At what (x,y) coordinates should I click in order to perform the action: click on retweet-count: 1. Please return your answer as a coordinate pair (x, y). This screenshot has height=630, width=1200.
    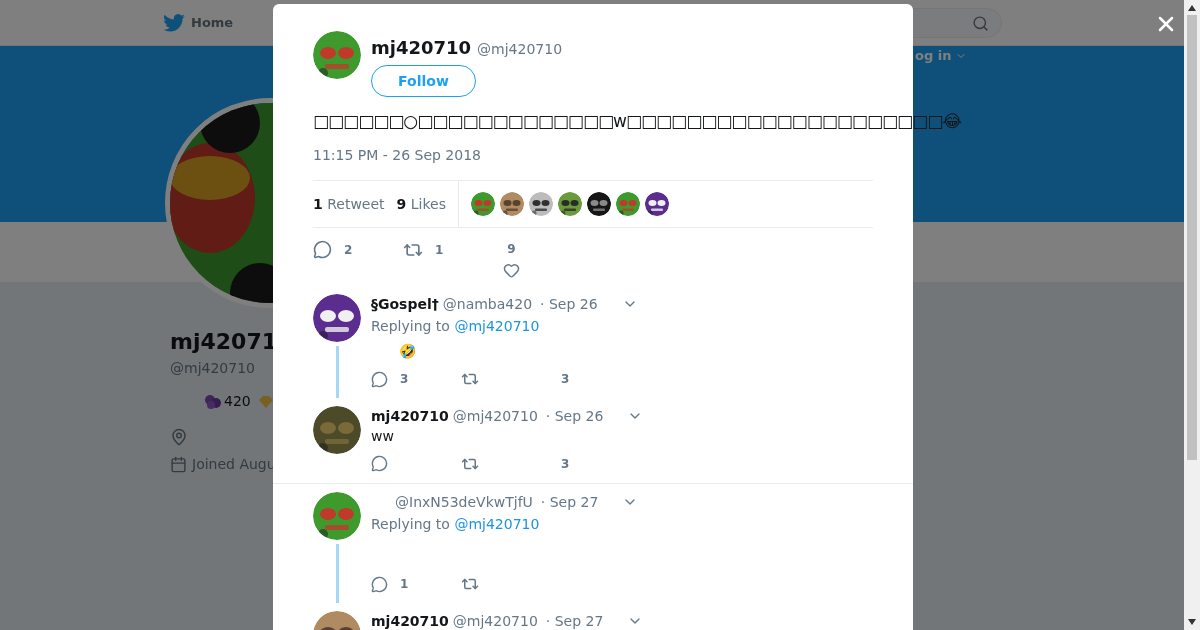
    Looking at the image, I should click on (439, 250).